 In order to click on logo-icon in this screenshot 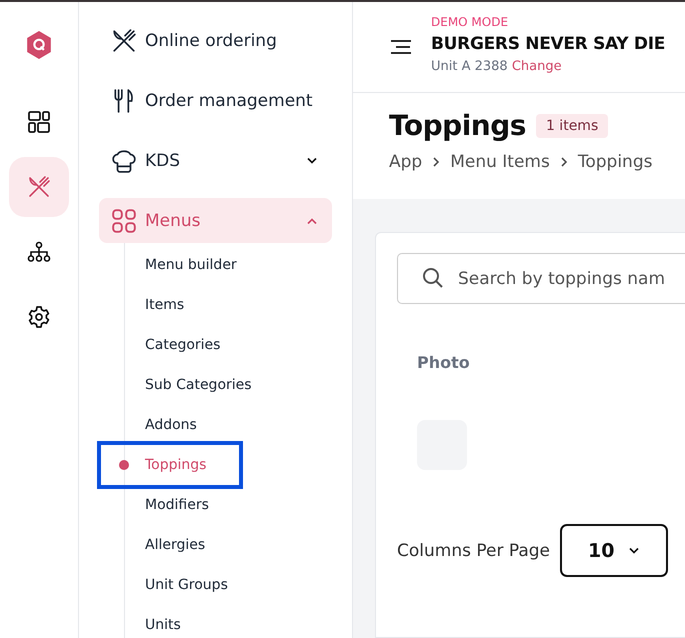, I will do `click(39, 45)`.